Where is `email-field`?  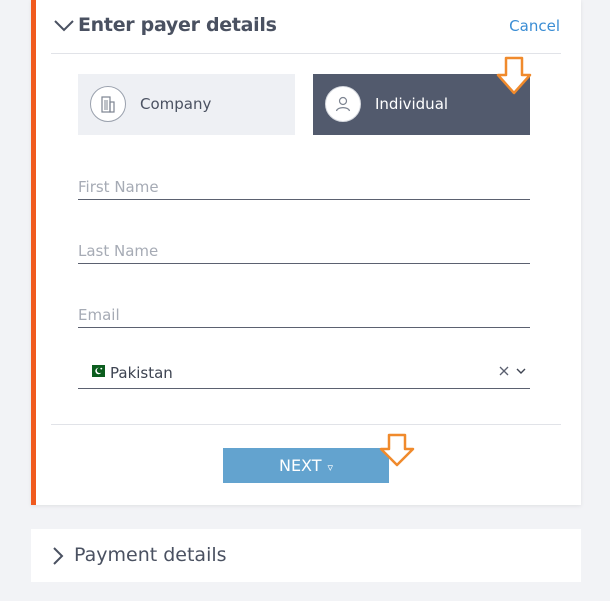
email-field is located at coordinates (304, 312).